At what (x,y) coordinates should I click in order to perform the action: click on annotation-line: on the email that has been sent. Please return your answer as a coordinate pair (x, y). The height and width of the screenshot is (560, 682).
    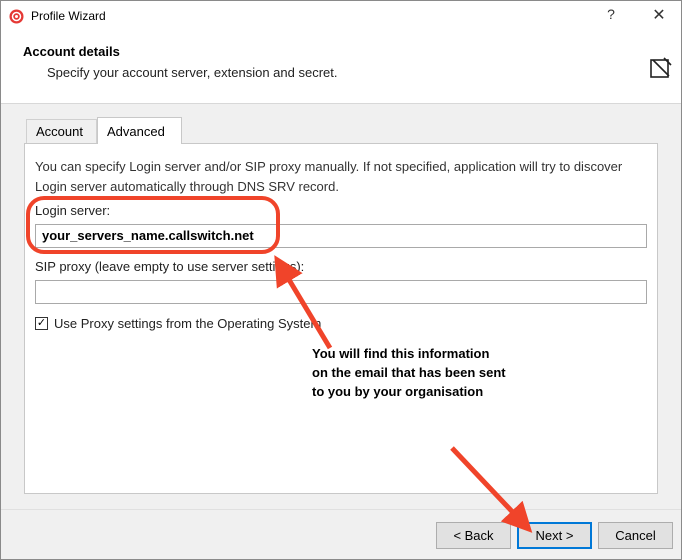
    Looking at the image, I should click on (409, 372).